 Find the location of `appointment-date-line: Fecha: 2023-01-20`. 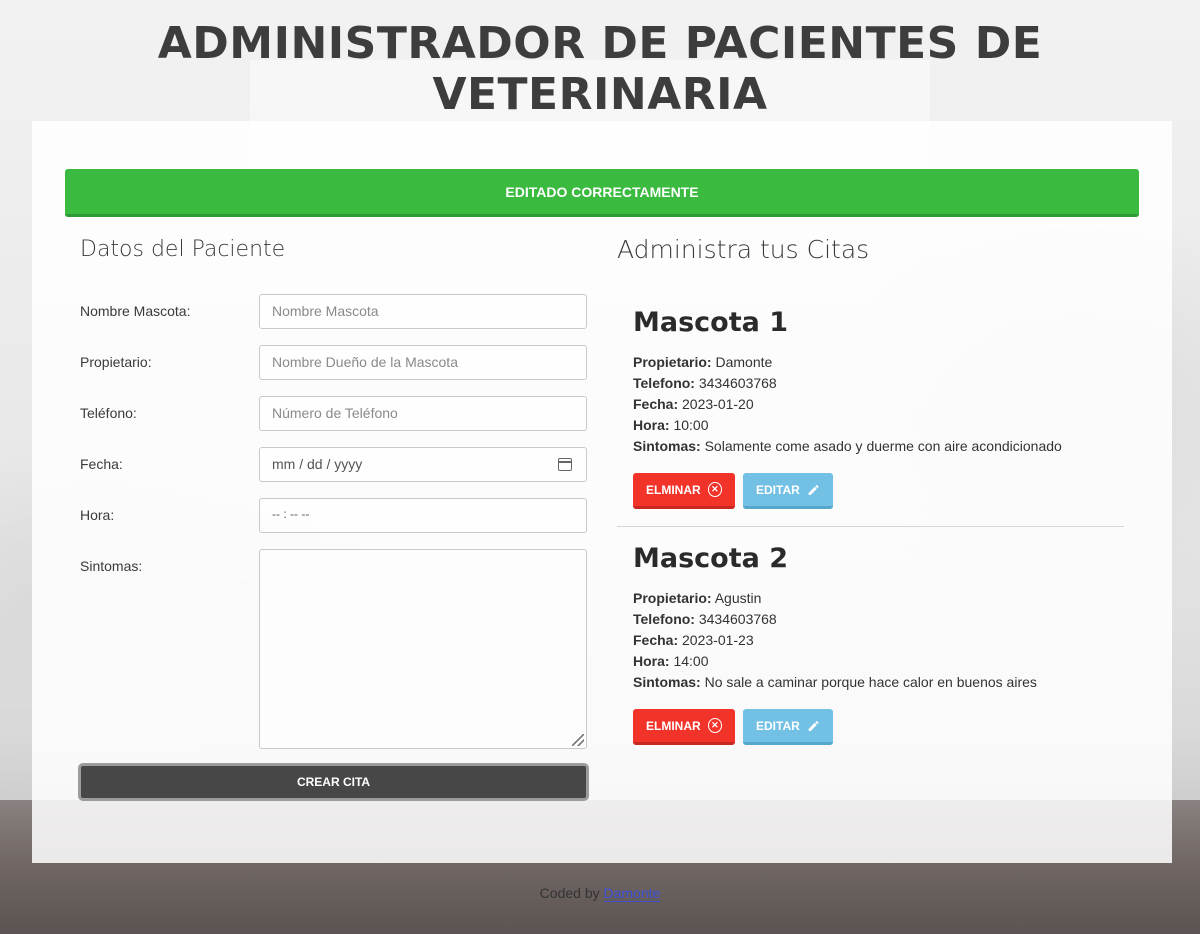

appointment-date-line: Fecha: 2023-01-20 is located at coordinates (693, 404).